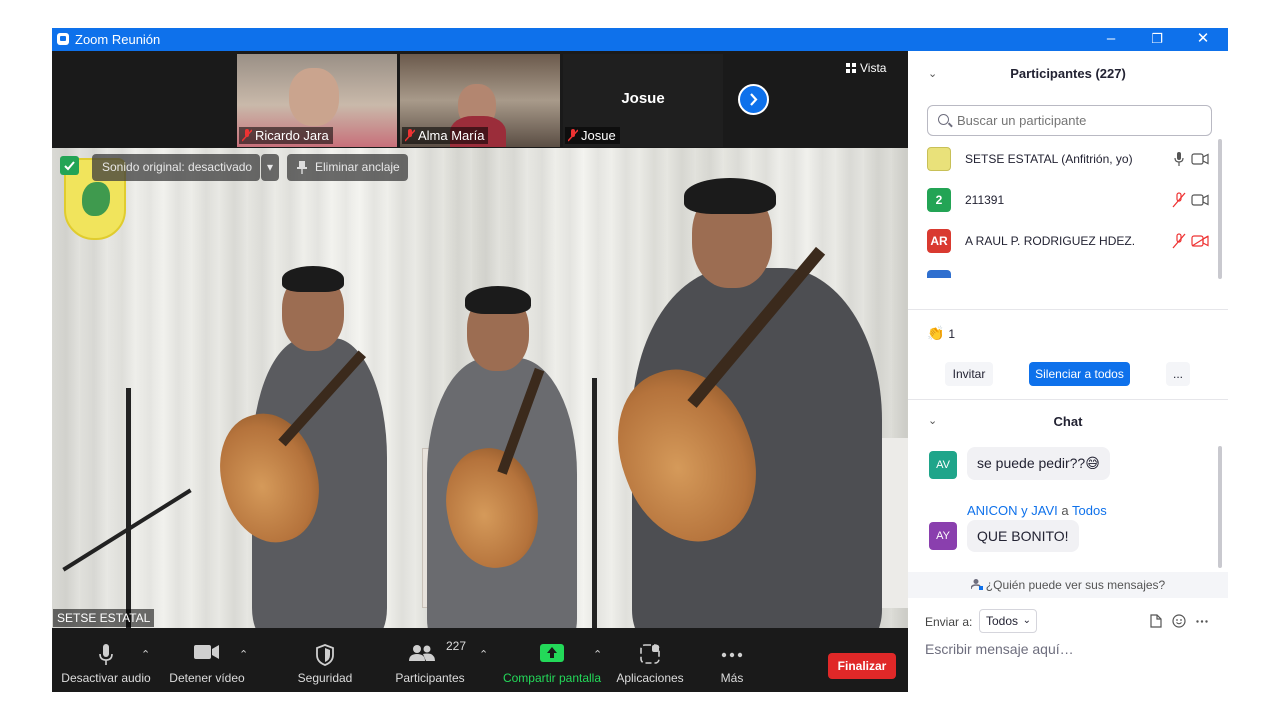 The width and height of the screenshot is (1280, 720). I want to click on reaction-count: 👏 1, so click(941, 333).